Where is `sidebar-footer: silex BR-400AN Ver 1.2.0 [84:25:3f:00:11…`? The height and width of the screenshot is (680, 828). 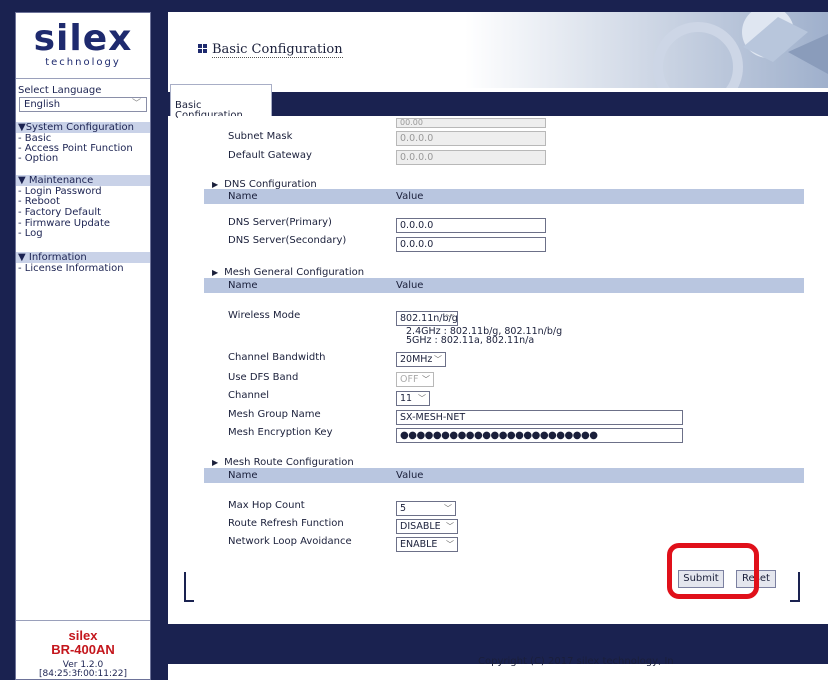 sidebar-footer: silex BR-400AN Ver 1.2.0 [84:25:3f:00:11… is located at coordinates (83, 650).